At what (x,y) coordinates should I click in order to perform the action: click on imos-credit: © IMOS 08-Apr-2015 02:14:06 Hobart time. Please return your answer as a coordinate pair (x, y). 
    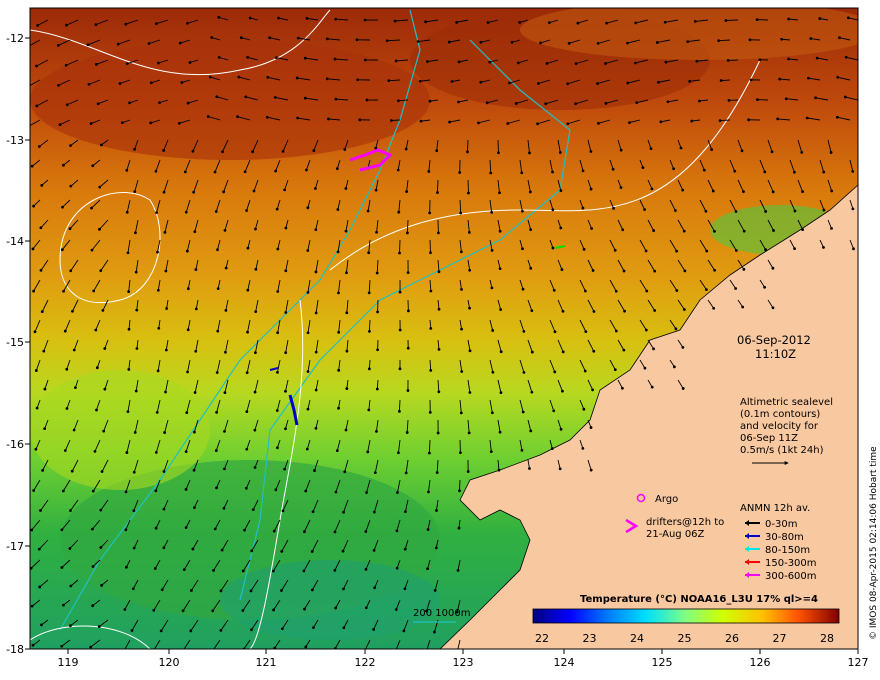
    Looking at the image, I should click on (874, 543).